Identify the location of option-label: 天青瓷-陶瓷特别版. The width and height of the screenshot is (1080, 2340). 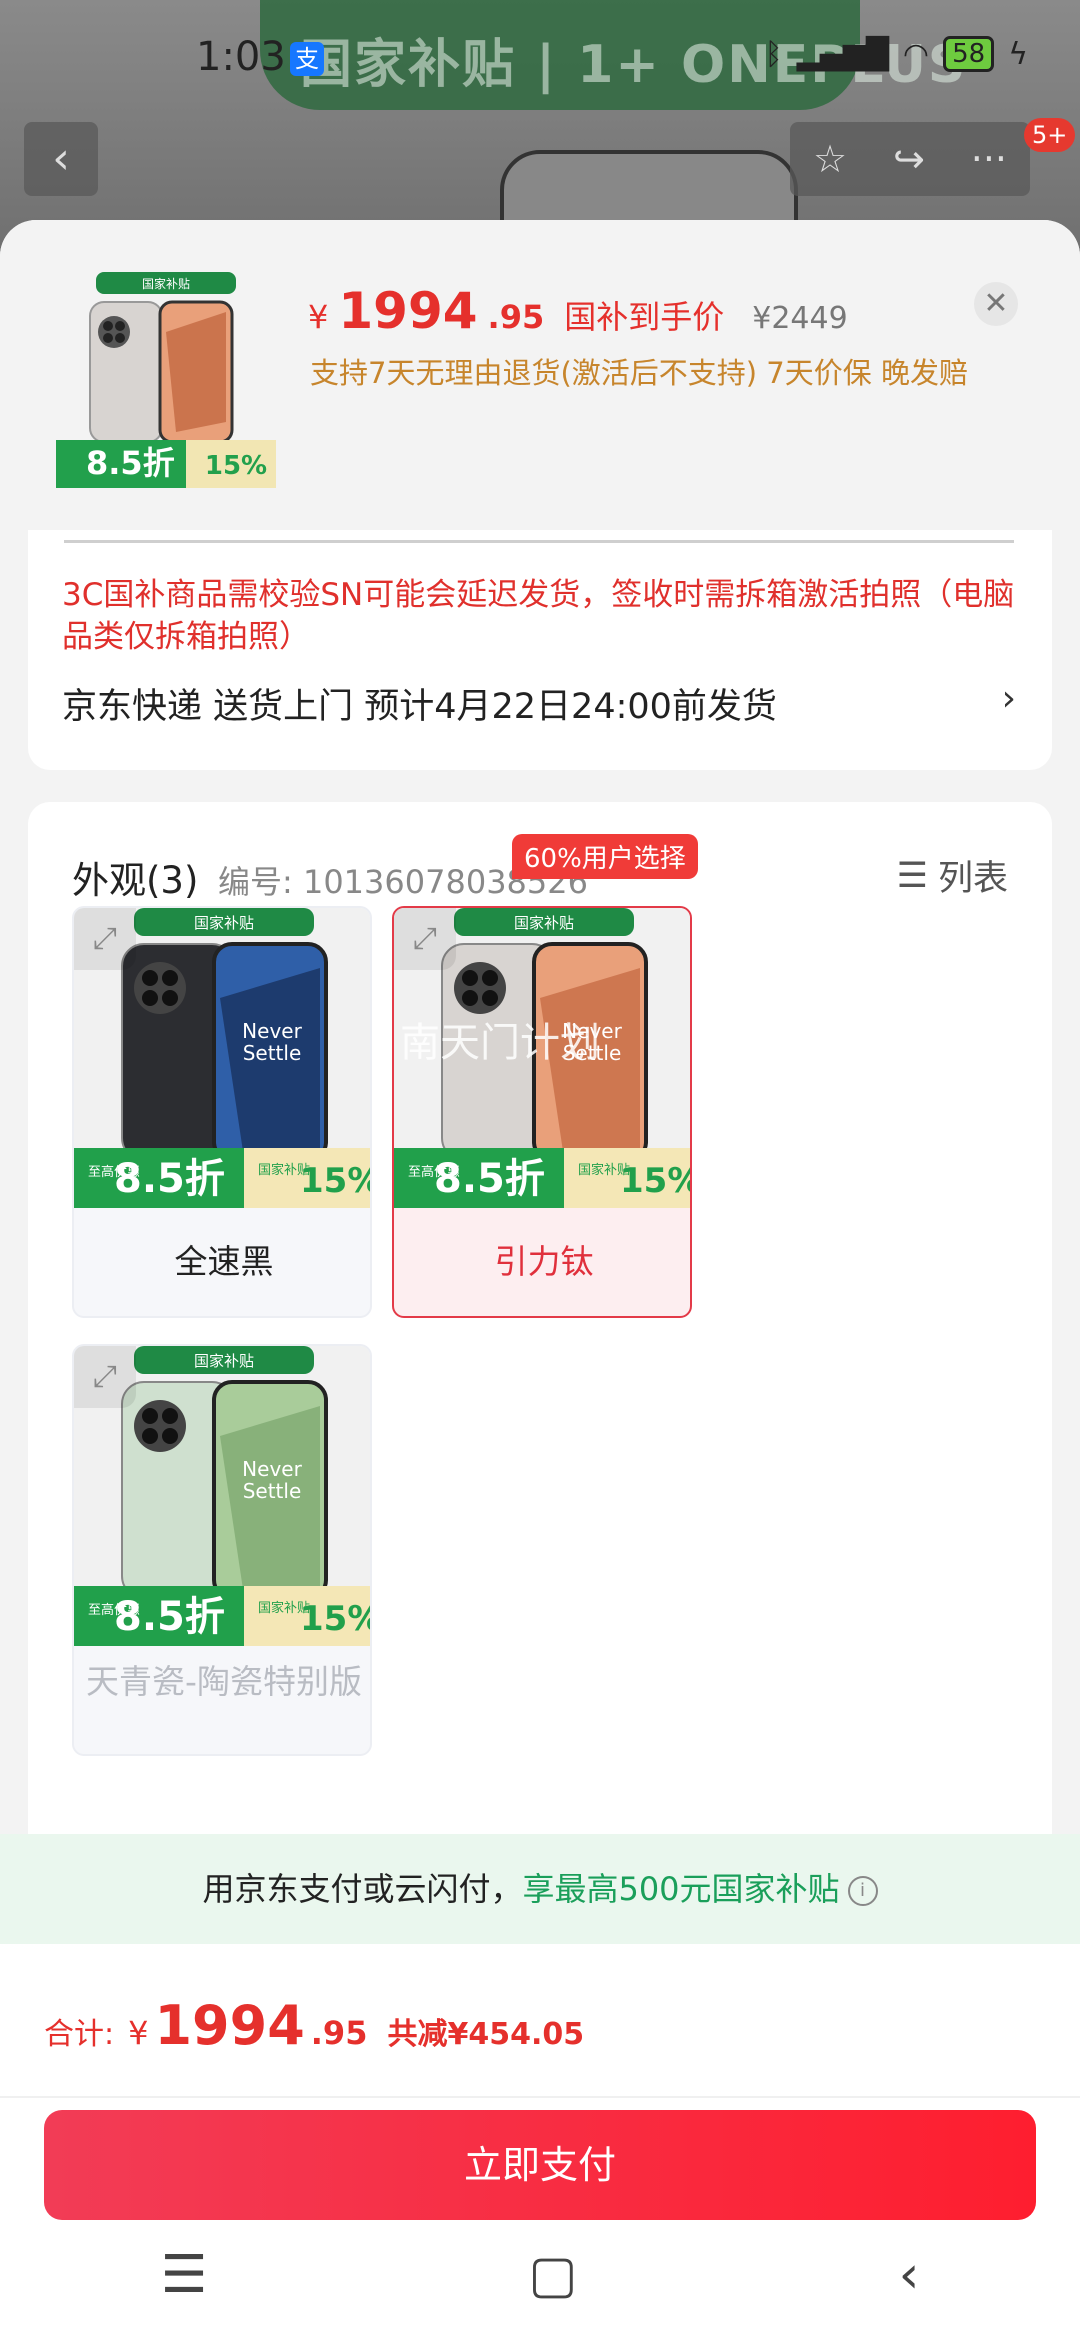
(224, 1681).